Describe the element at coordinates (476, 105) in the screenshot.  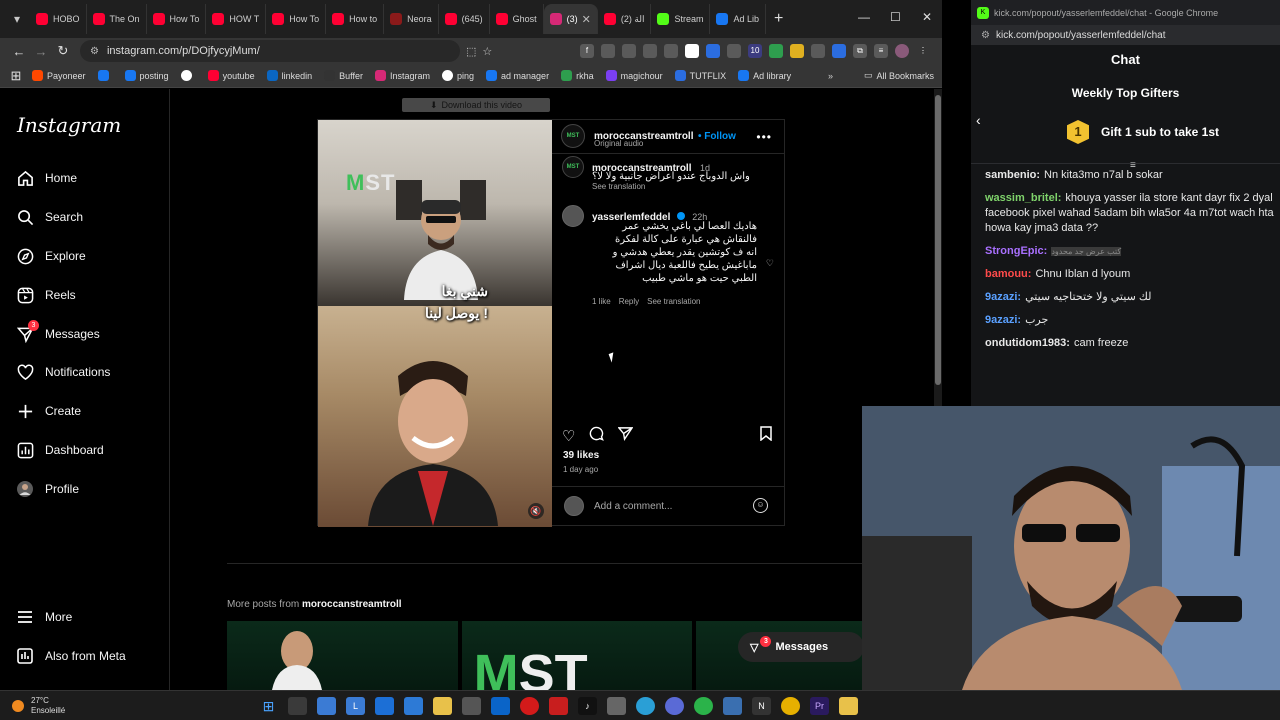
I see `download-video-bar: ⬇ Download this video` at that location.